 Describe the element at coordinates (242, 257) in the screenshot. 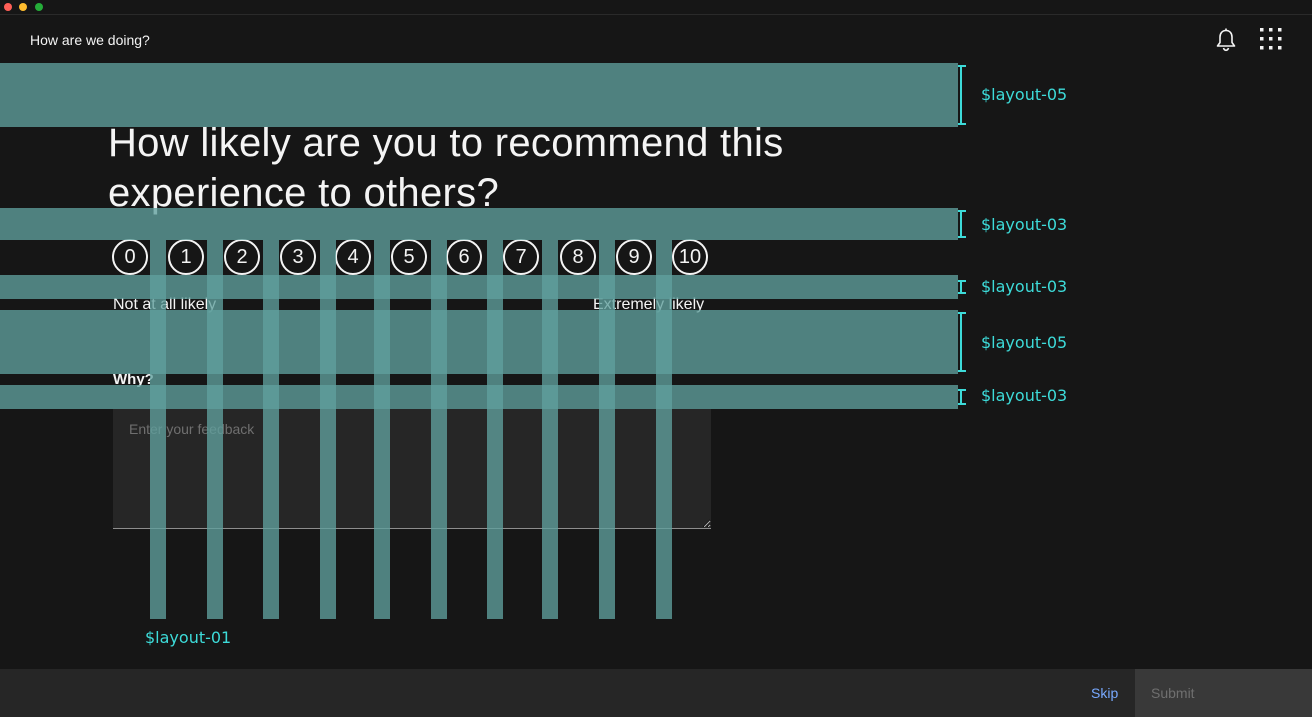

I see `rating-button-2: 2` at that location.